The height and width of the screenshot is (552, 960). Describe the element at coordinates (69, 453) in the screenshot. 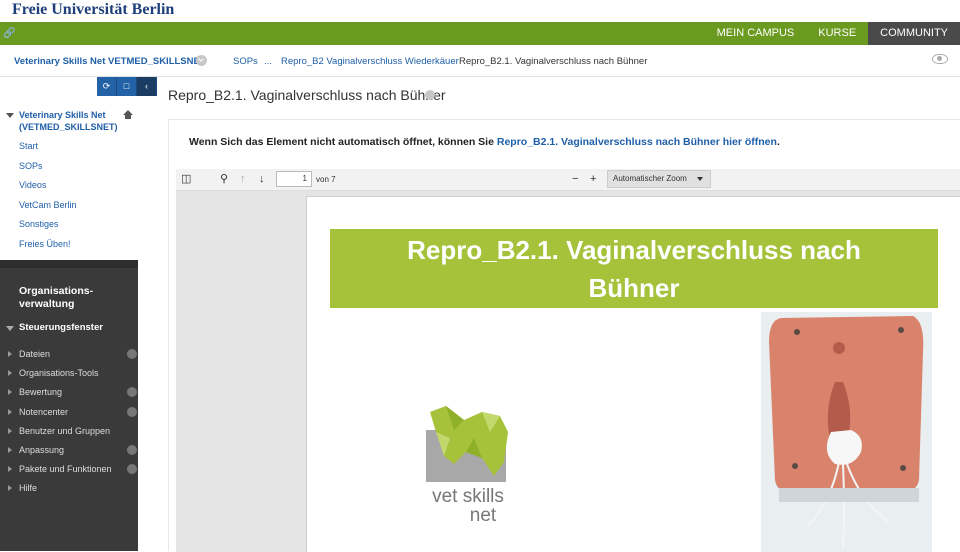

I see `cp-item-anpassung: Anpassung` at that location.